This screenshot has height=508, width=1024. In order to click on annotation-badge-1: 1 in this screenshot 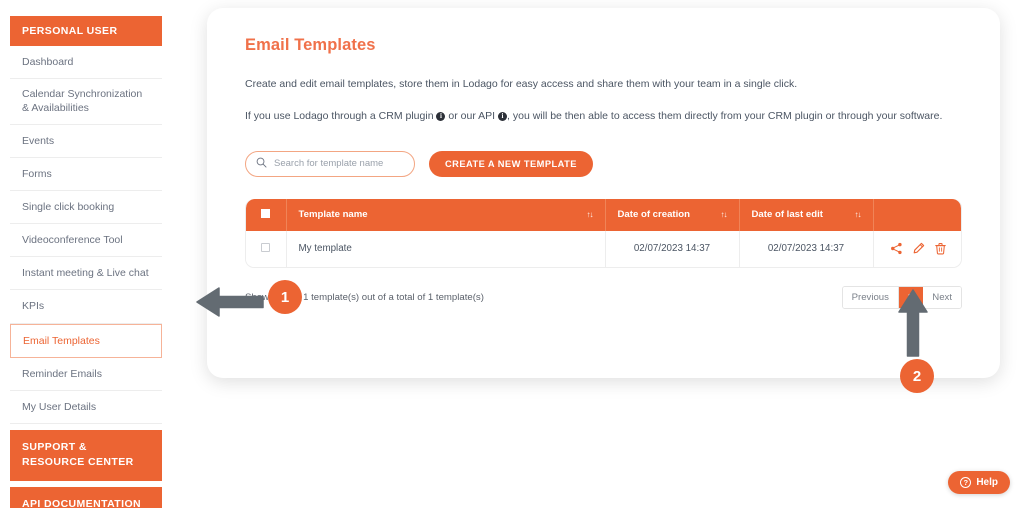, I will do `click(285, 297)`.